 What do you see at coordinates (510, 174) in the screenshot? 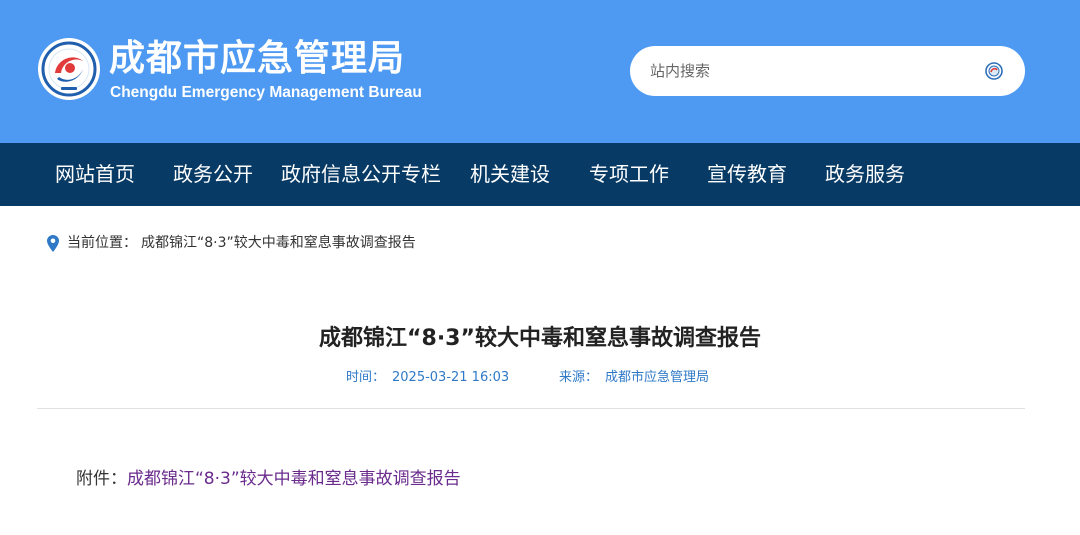
I see `nav-item-organization-building: 机关建设` at bounding box center [510, 174].